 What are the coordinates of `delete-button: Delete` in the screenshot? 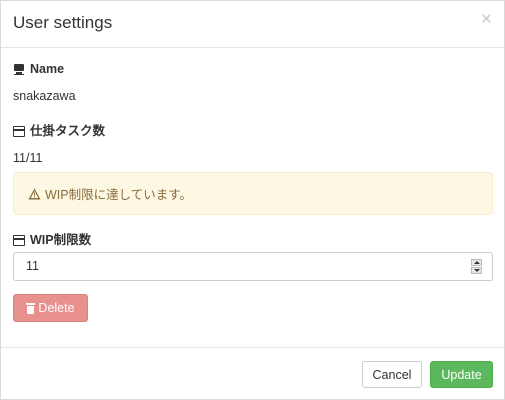 It's located at (50, 308).